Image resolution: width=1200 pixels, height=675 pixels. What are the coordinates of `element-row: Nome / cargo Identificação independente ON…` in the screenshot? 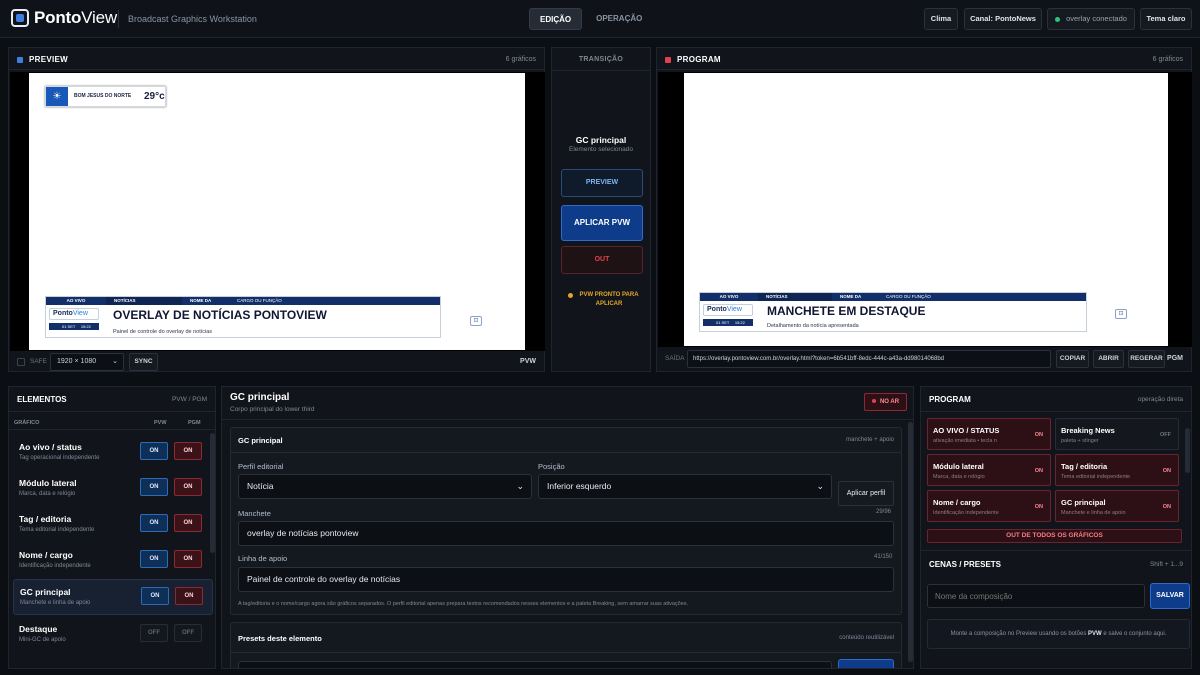 It's located at (113, 561).